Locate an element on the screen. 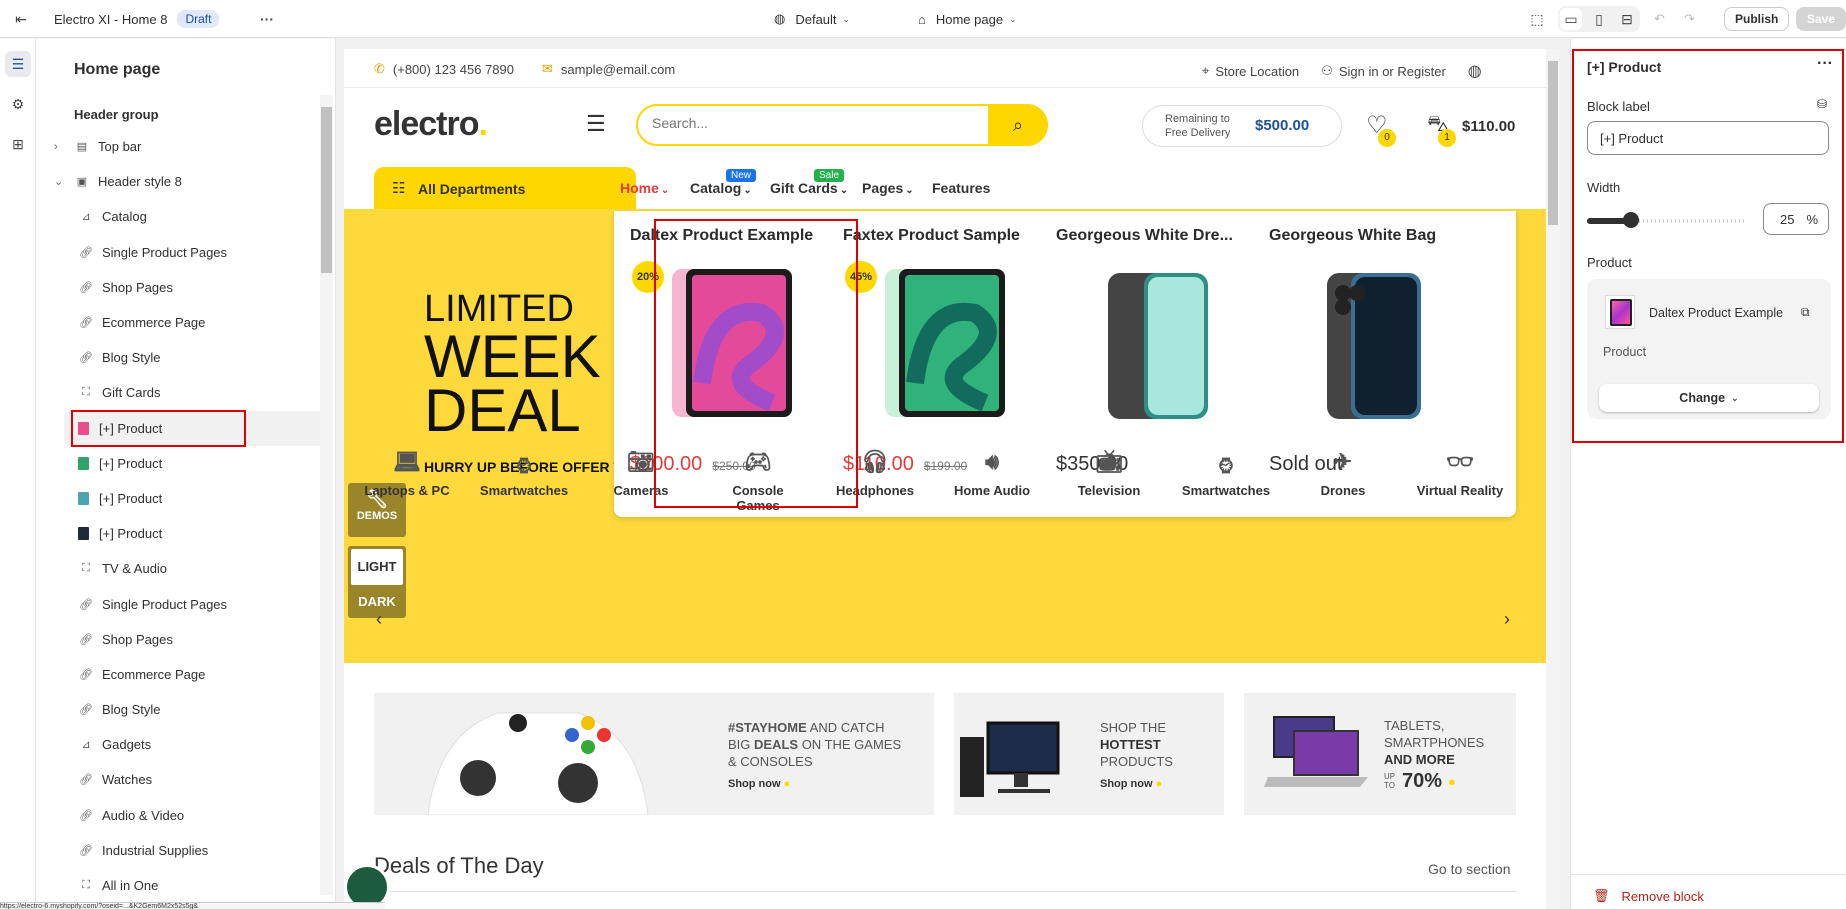  banner-2-cta: Shop now is located at coordinates (1126, 784).